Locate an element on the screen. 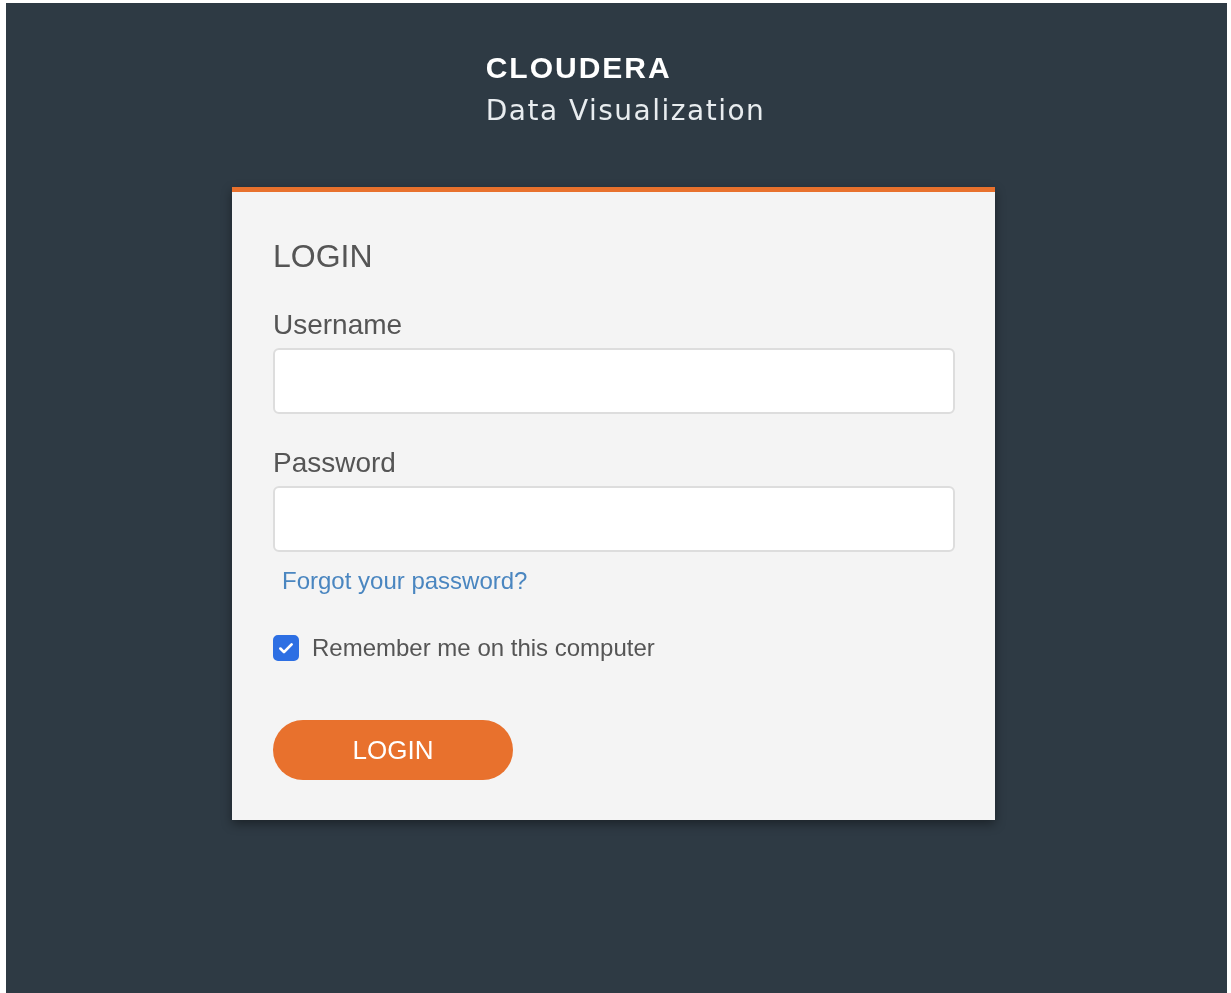  form-title: LOGIN is located at coordinates (323, 256).